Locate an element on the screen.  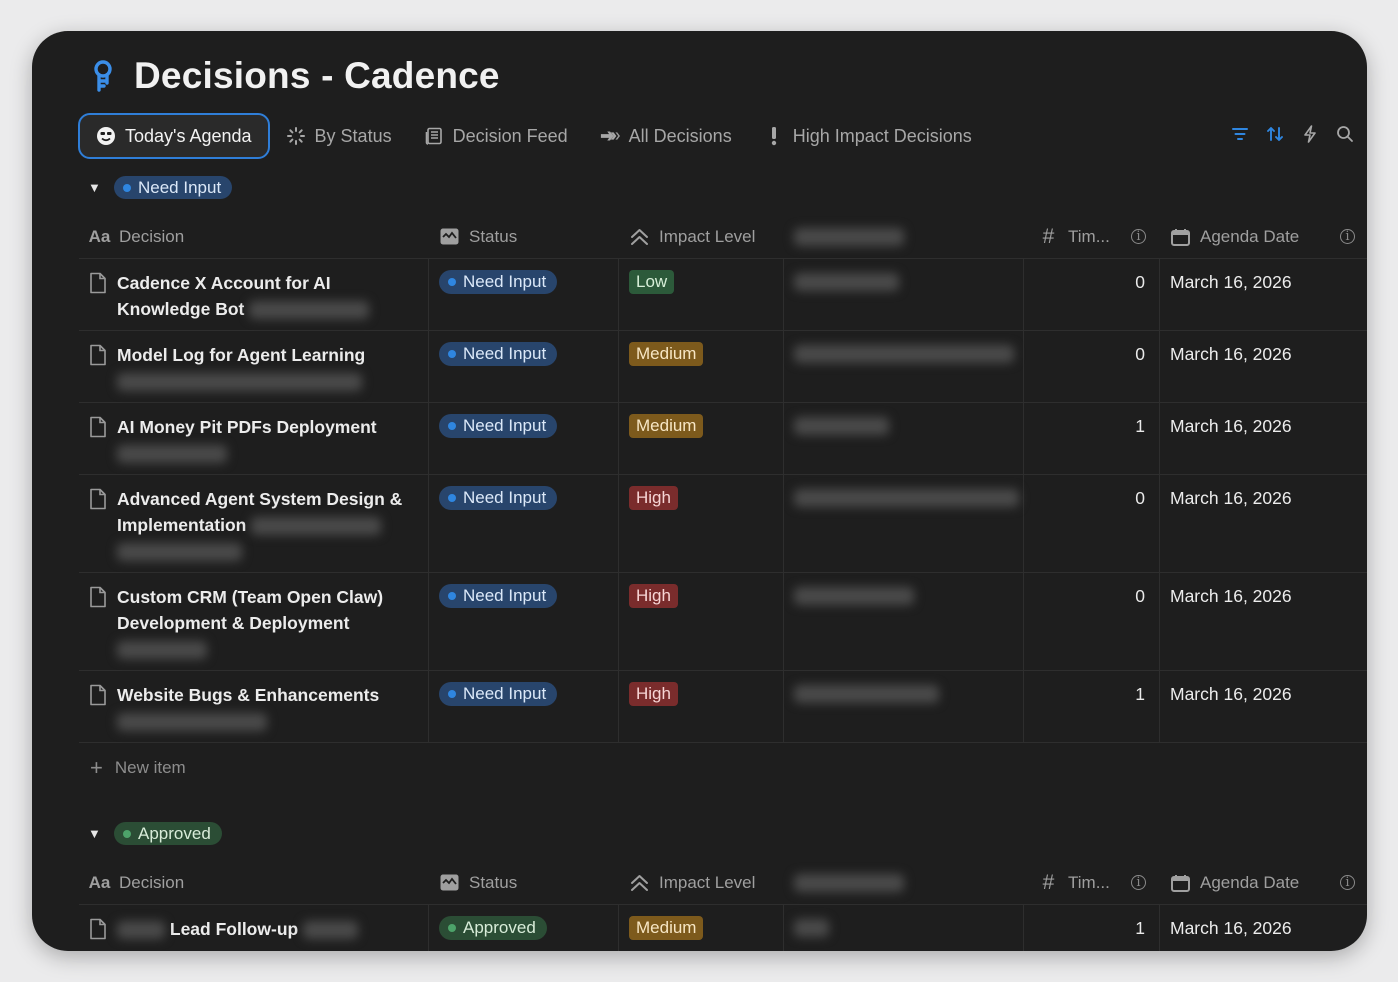
status-property-icon is located at coordinates (449, 236).